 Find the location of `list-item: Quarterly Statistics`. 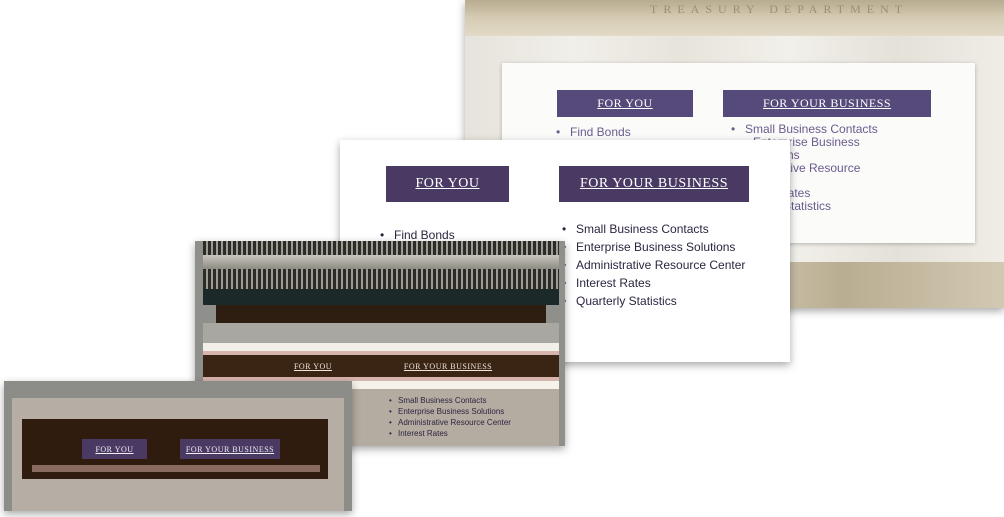

list-item: Quarterly Statistics is located at coordinates (653, 301).